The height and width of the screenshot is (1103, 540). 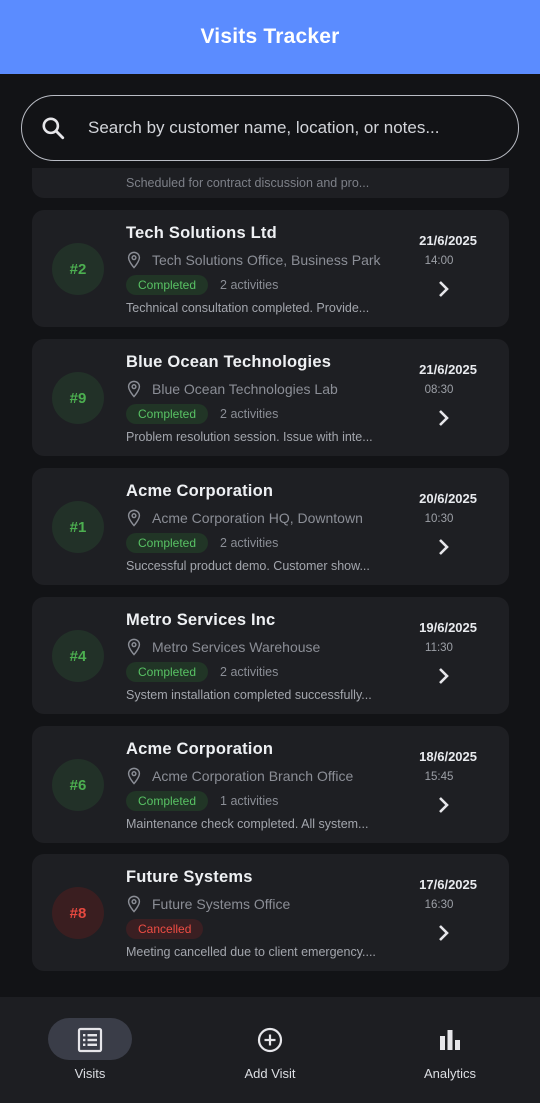 What do you see at coordinates (249, 801) in the screenshot?
I see `activities-count: 1 activities` at bounding box center [249, 801].